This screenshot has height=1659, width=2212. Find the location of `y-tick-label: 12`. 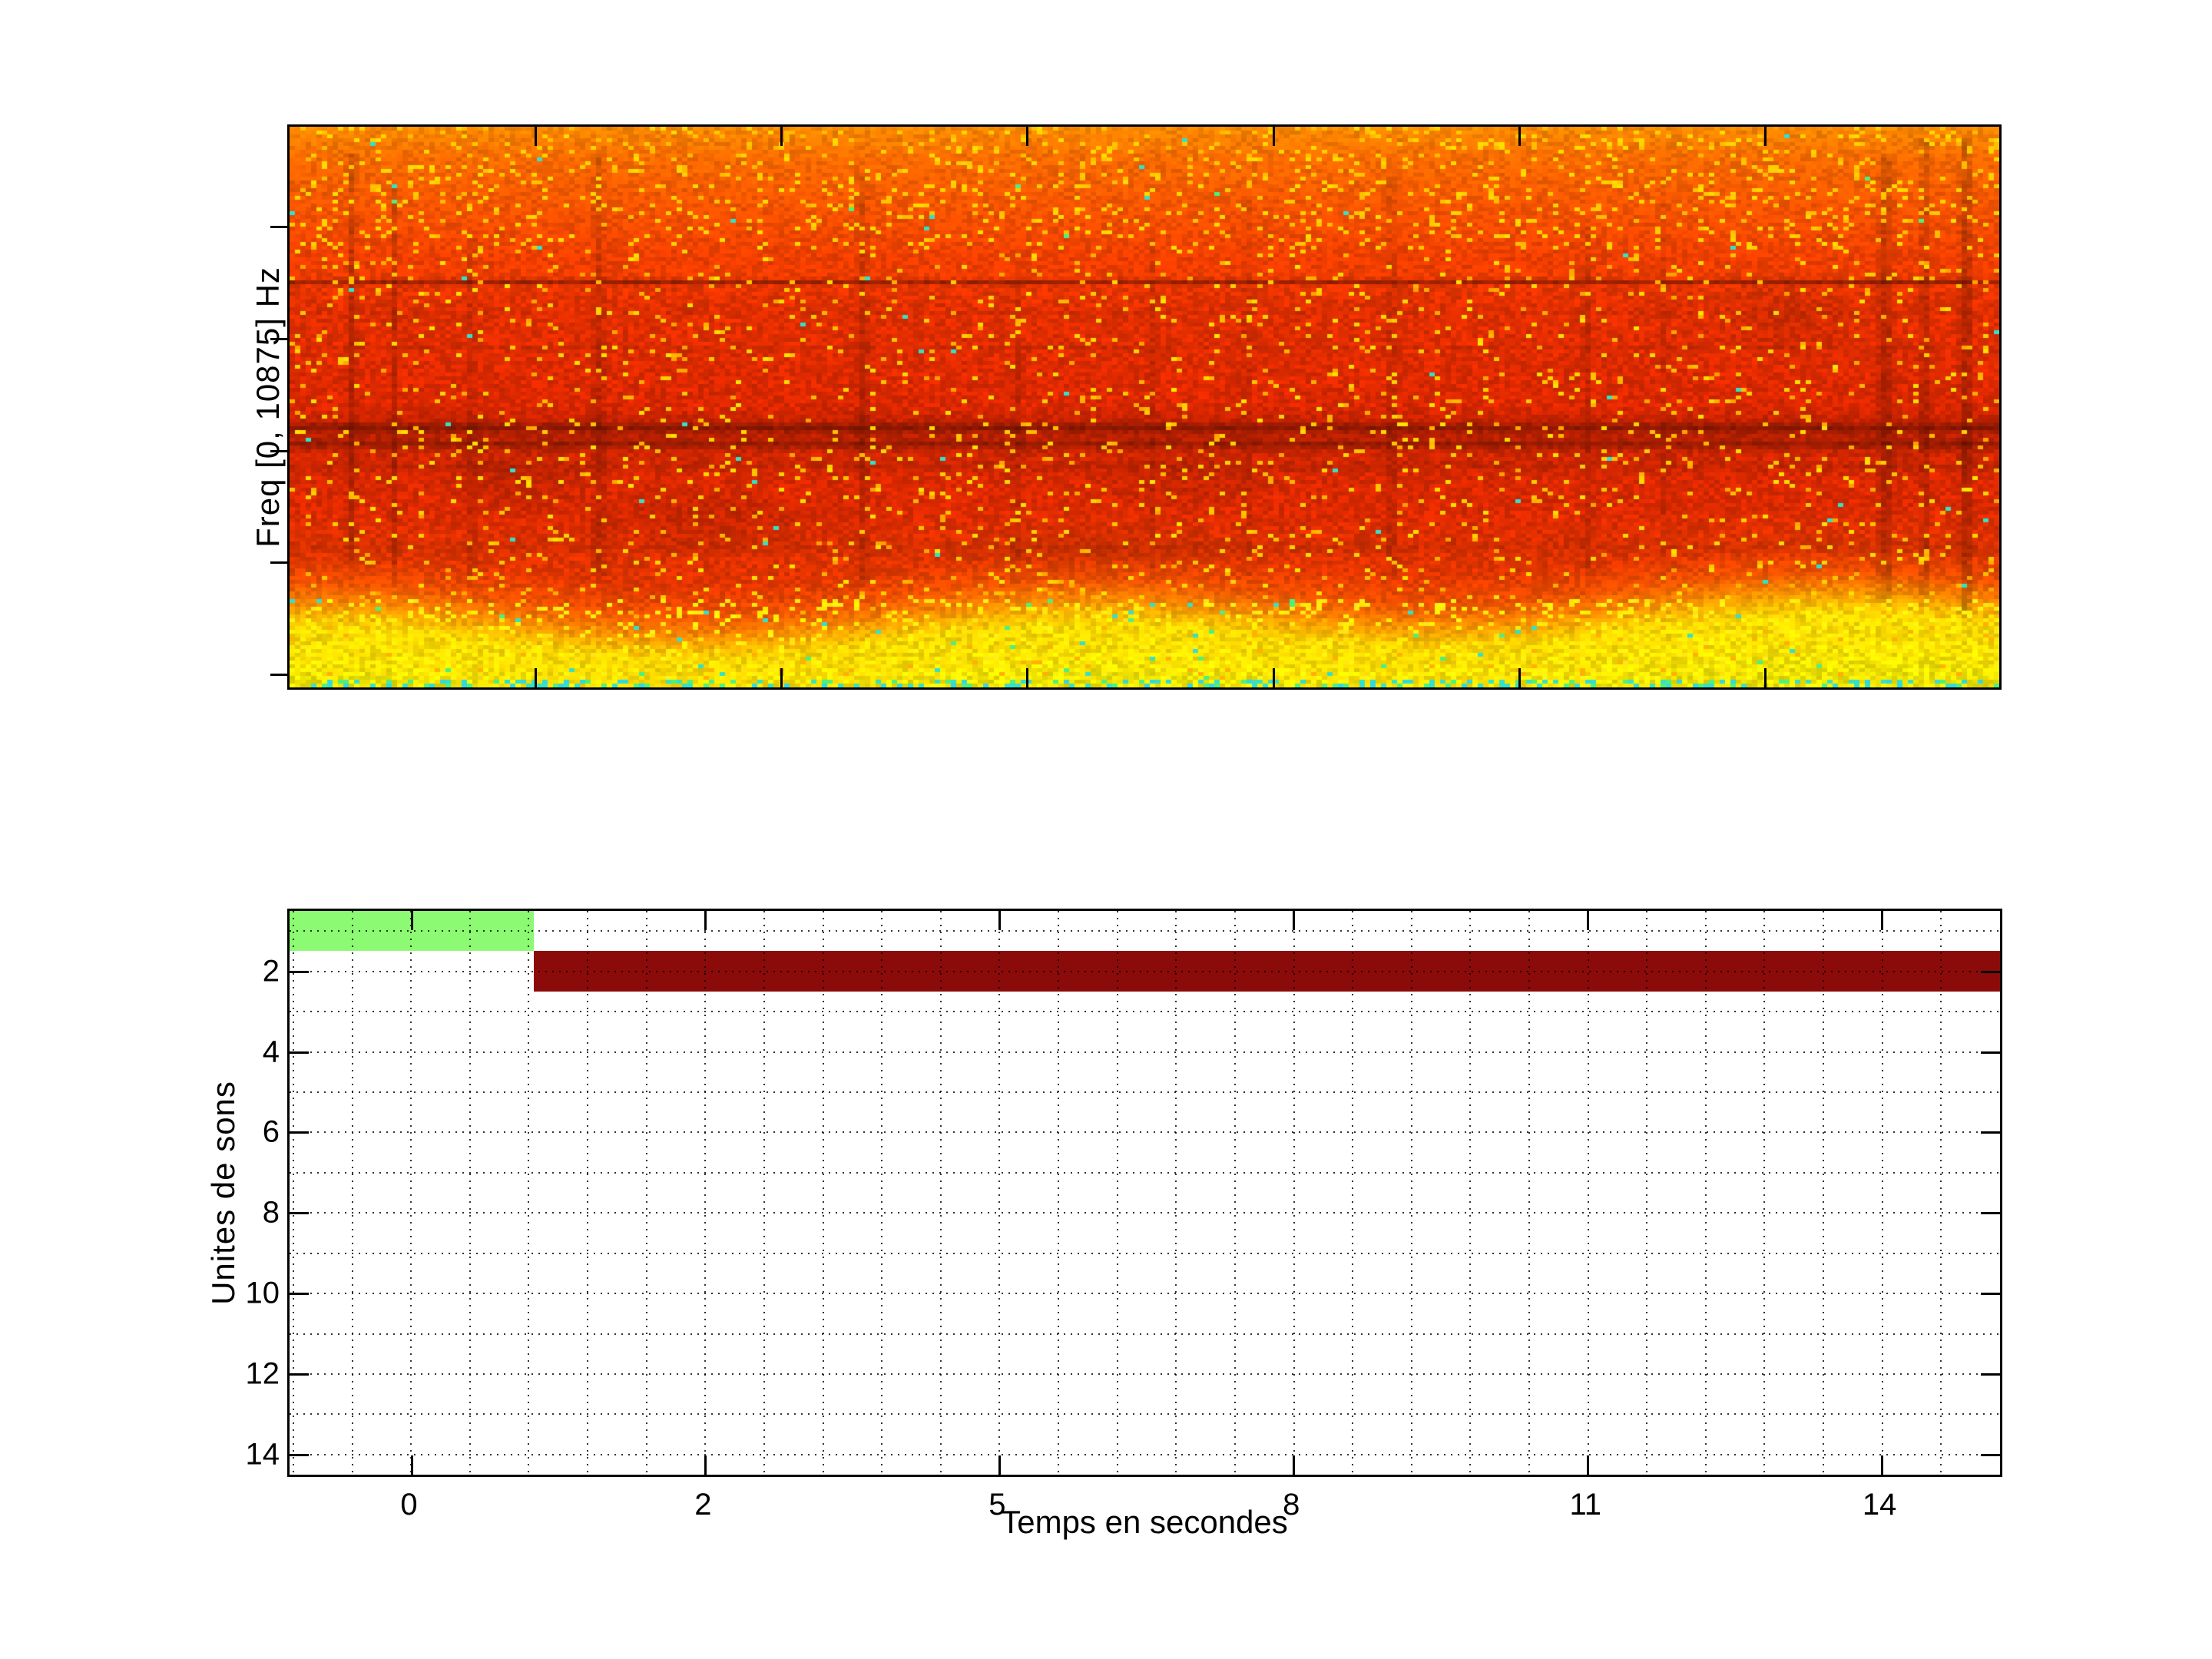

y-tick-label: 12 is located at coordinates (263, 1373).